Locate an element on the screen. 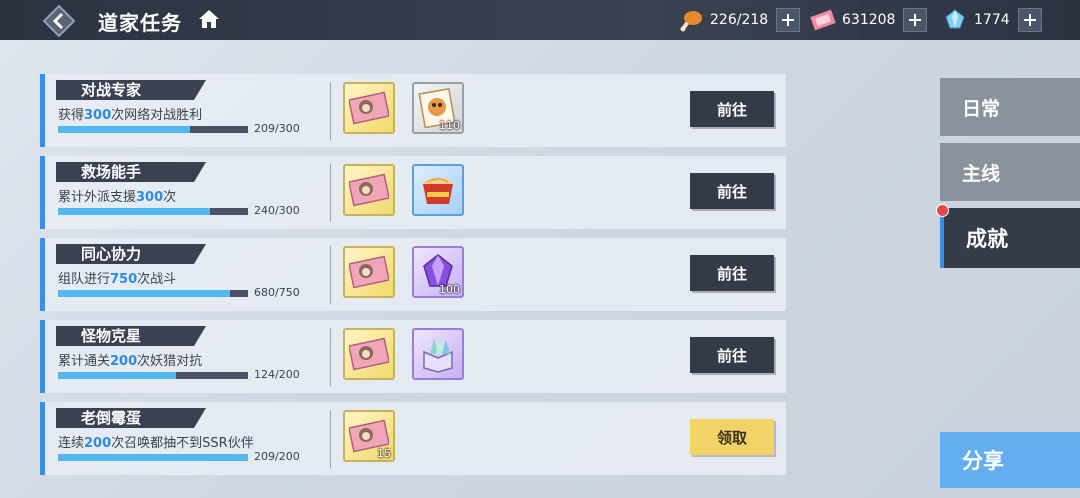  reward-purple-gem: 100 is located at coordinates (438, 272).